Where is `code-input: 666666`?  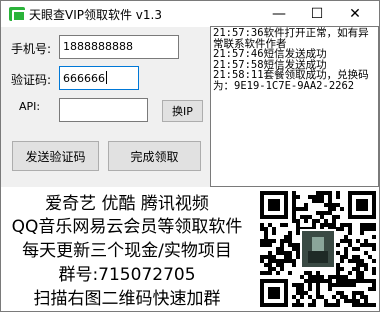 code-input: 666666 is located at coordinates (99, 78).